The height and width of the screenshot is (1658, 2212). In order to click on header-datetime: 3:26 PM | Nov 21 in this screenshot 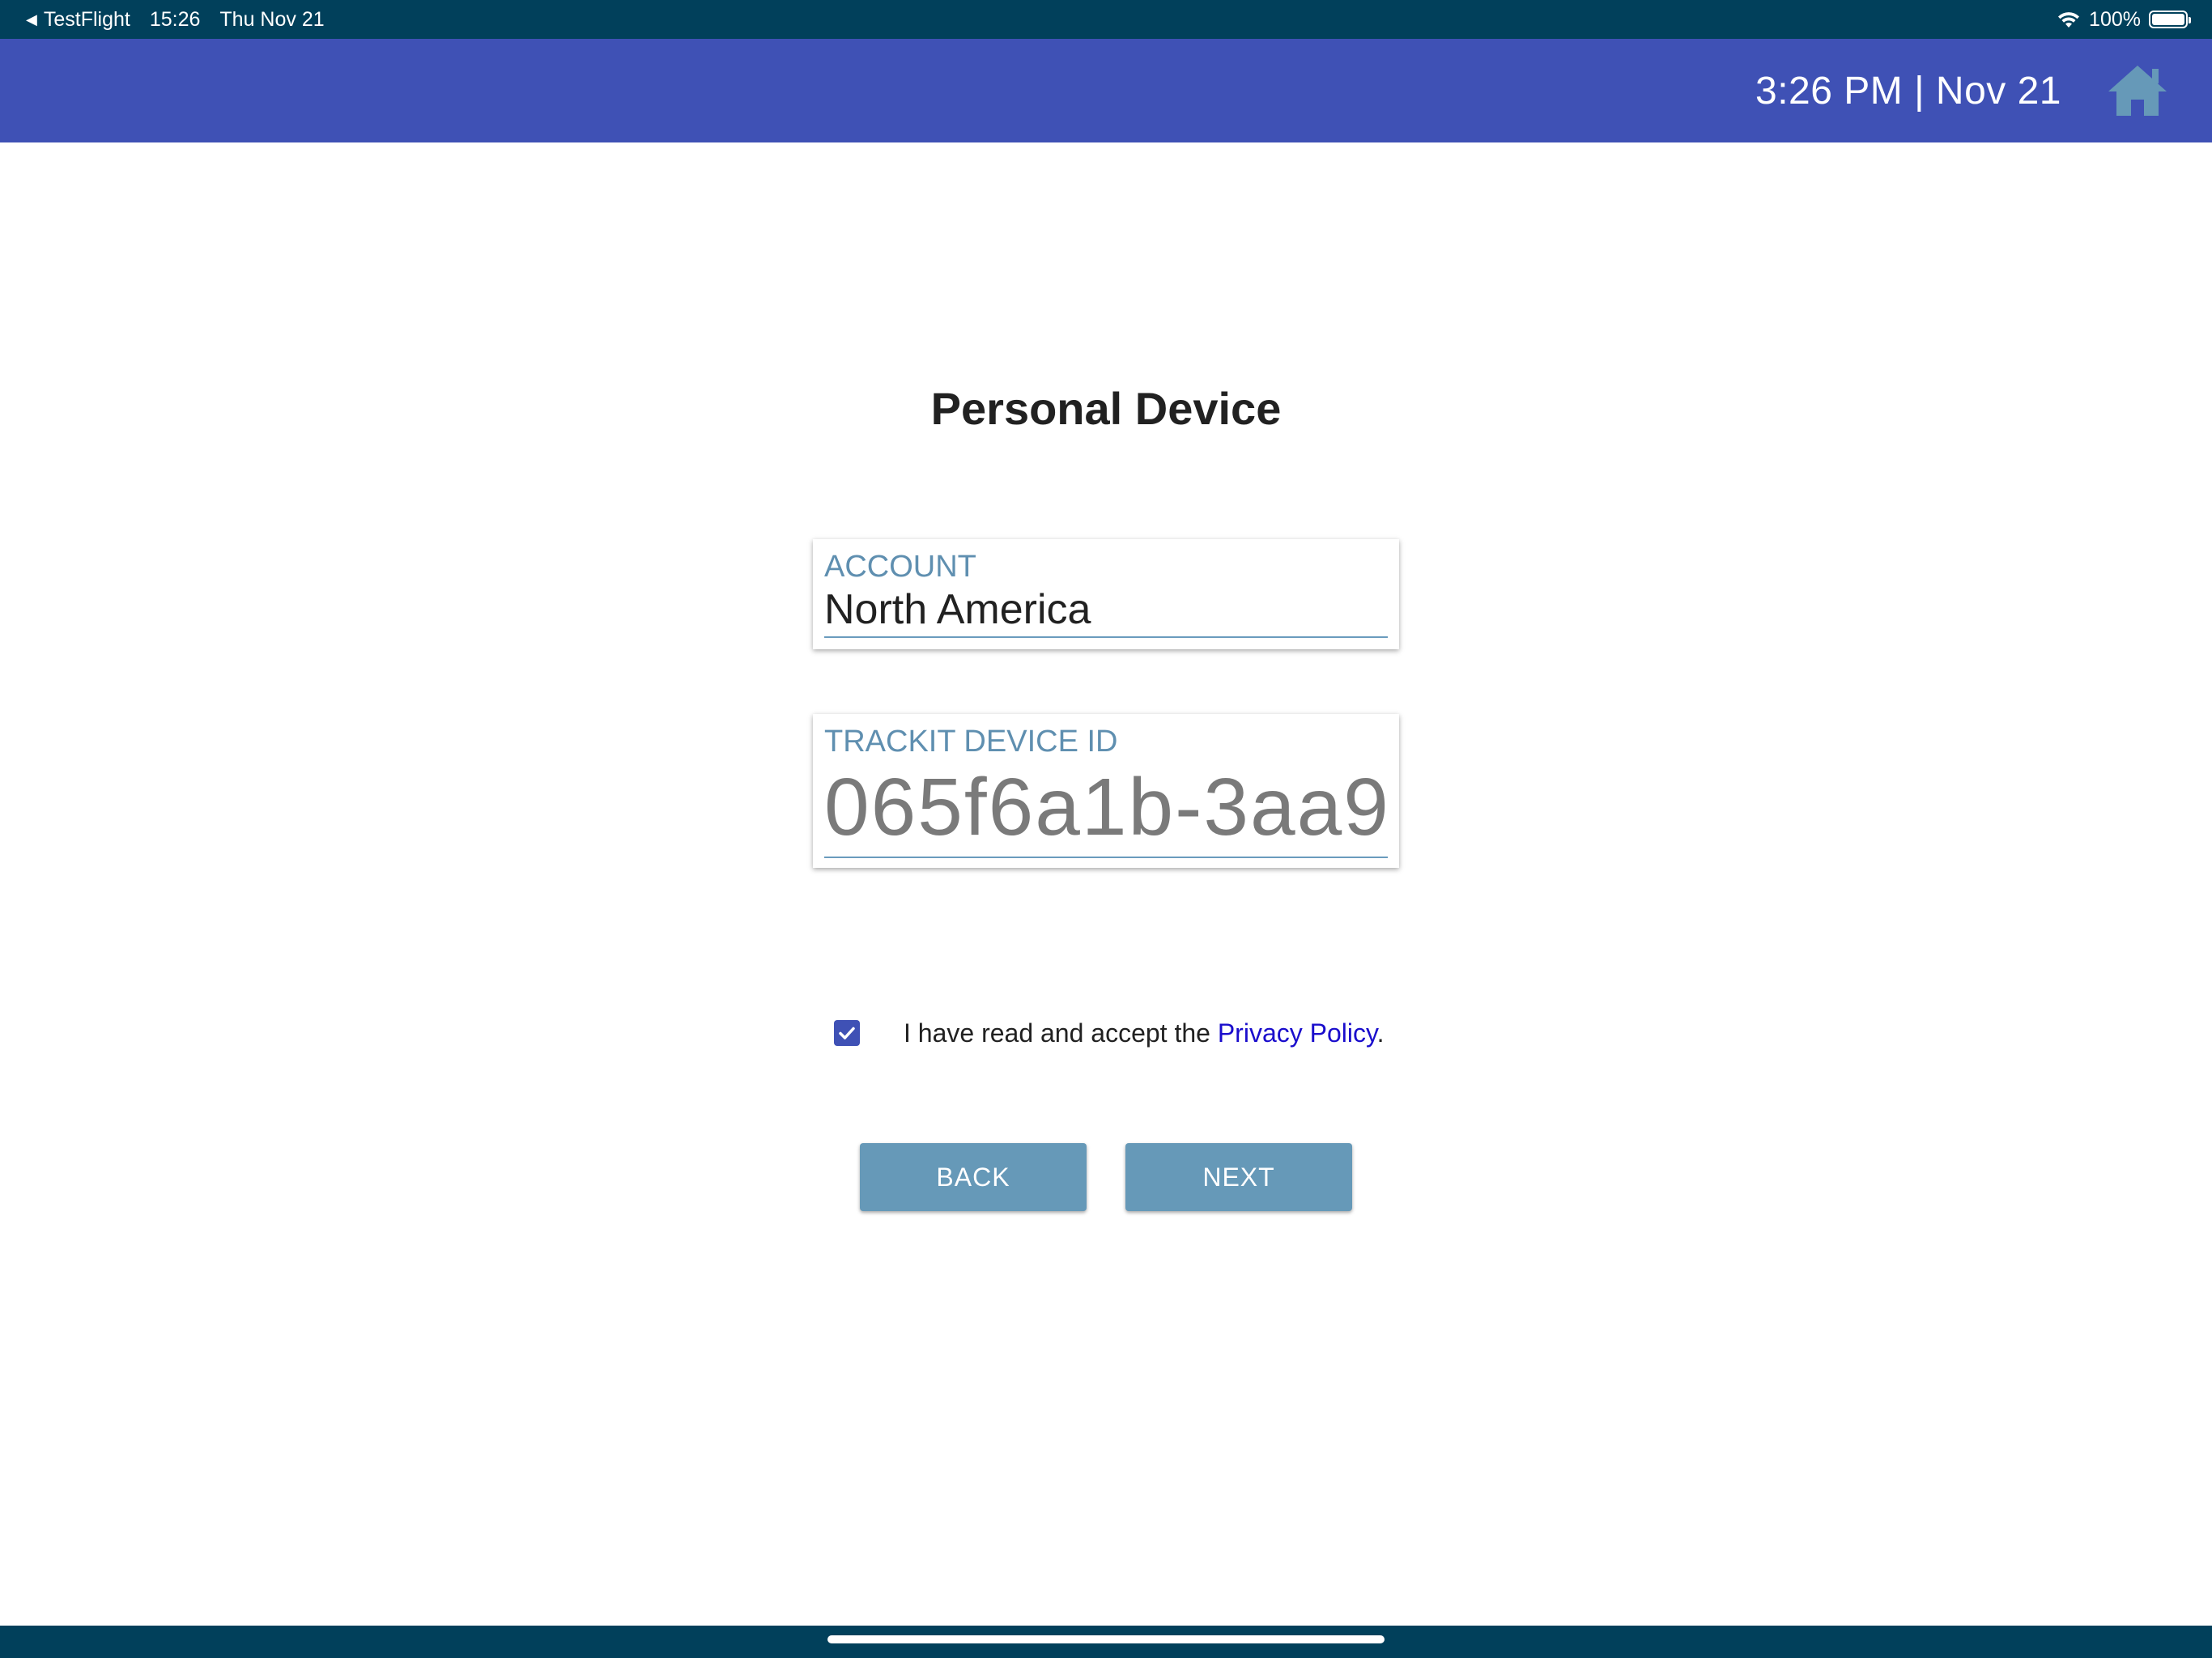, I will do `click(1908, 91)`.